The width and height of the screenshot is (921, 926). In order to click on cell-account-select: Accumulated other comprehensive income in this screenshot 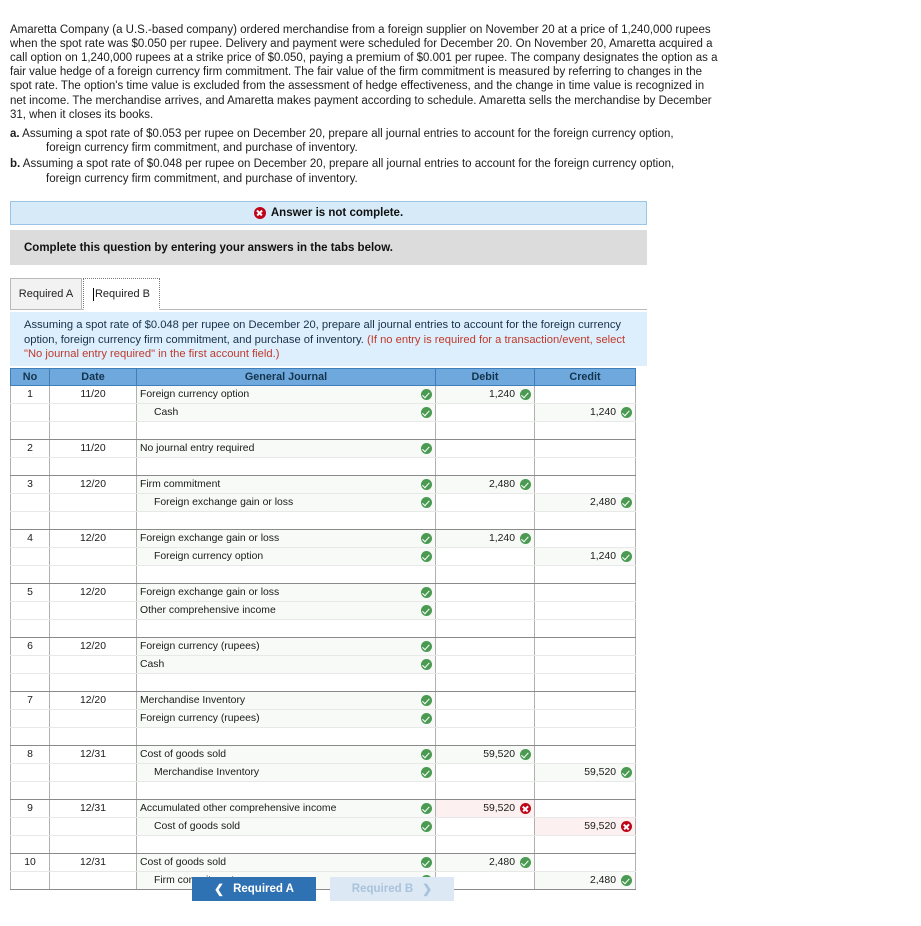, I will do `click(286, 808)`.